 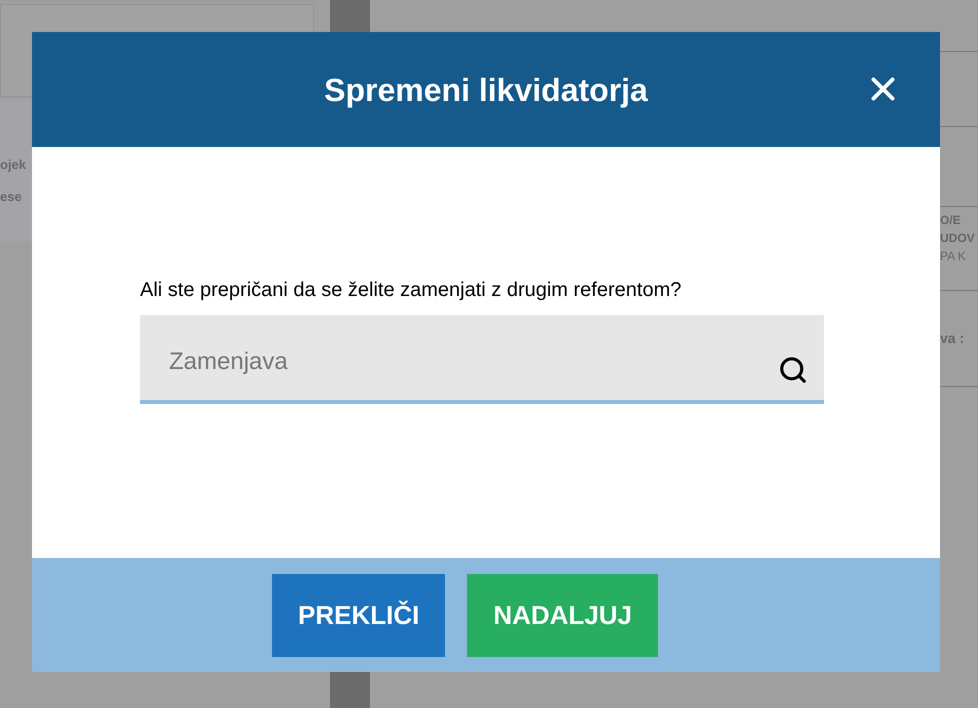 I want to click on cancel-button: PREKLIČI, so click(x=359, y=615).